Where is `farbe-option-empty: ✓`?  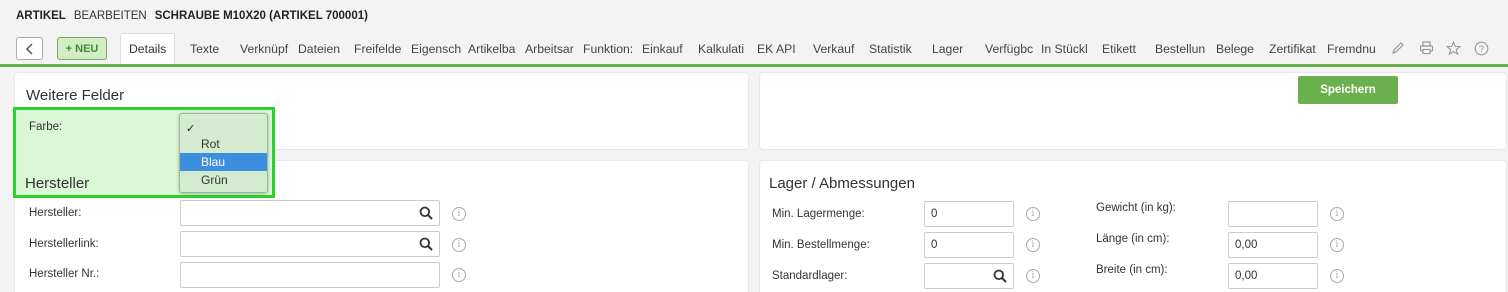
farbe-option-empty: ✓ is located at coordinates (223, 125).